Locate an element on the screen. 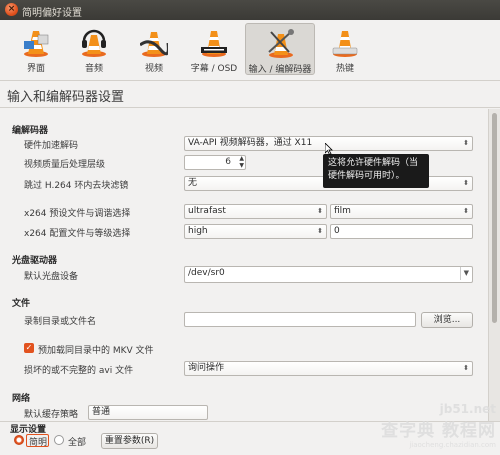 This screenshot has height=455, width=500. skip-loop-filter-value: 无 is located at coordinates (193, 183).